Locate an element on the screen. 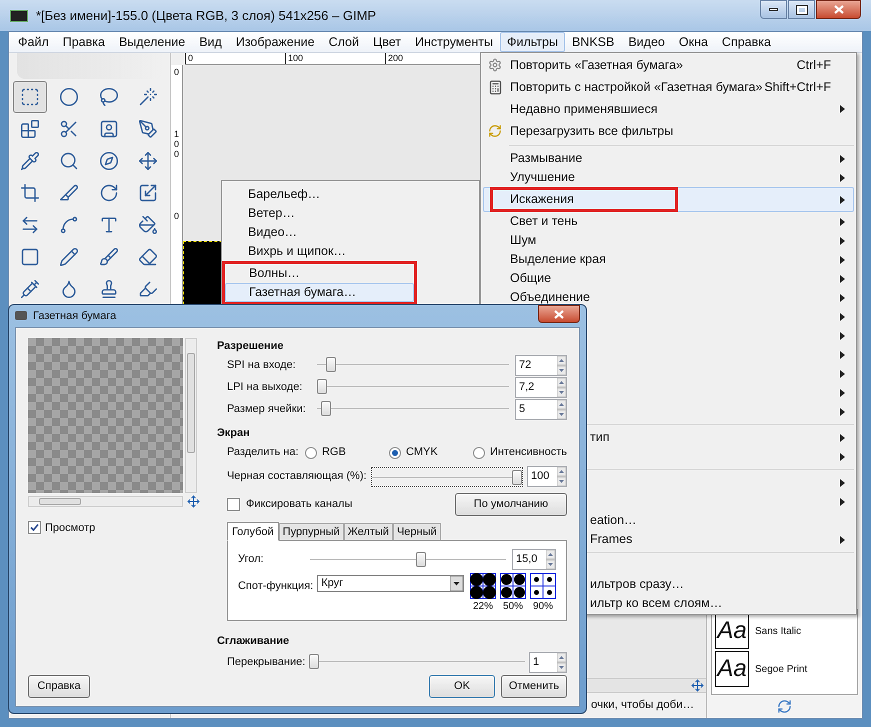 The image size is (871, 727). shortcut-label: Shift+Ctrl+F is located at coordinates (797, 87).